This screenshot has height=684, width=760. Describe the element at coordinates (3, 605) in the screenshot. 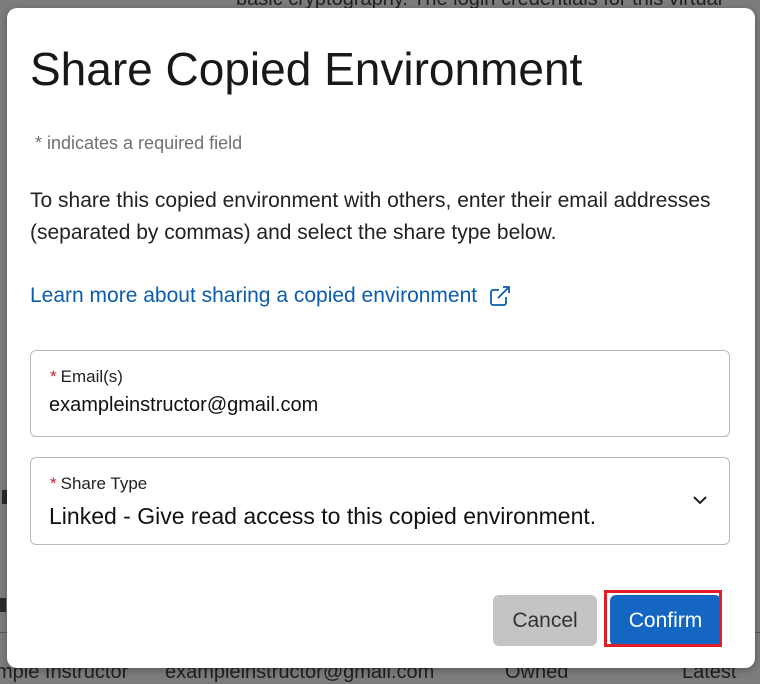

I see `background-fragment` at that location.